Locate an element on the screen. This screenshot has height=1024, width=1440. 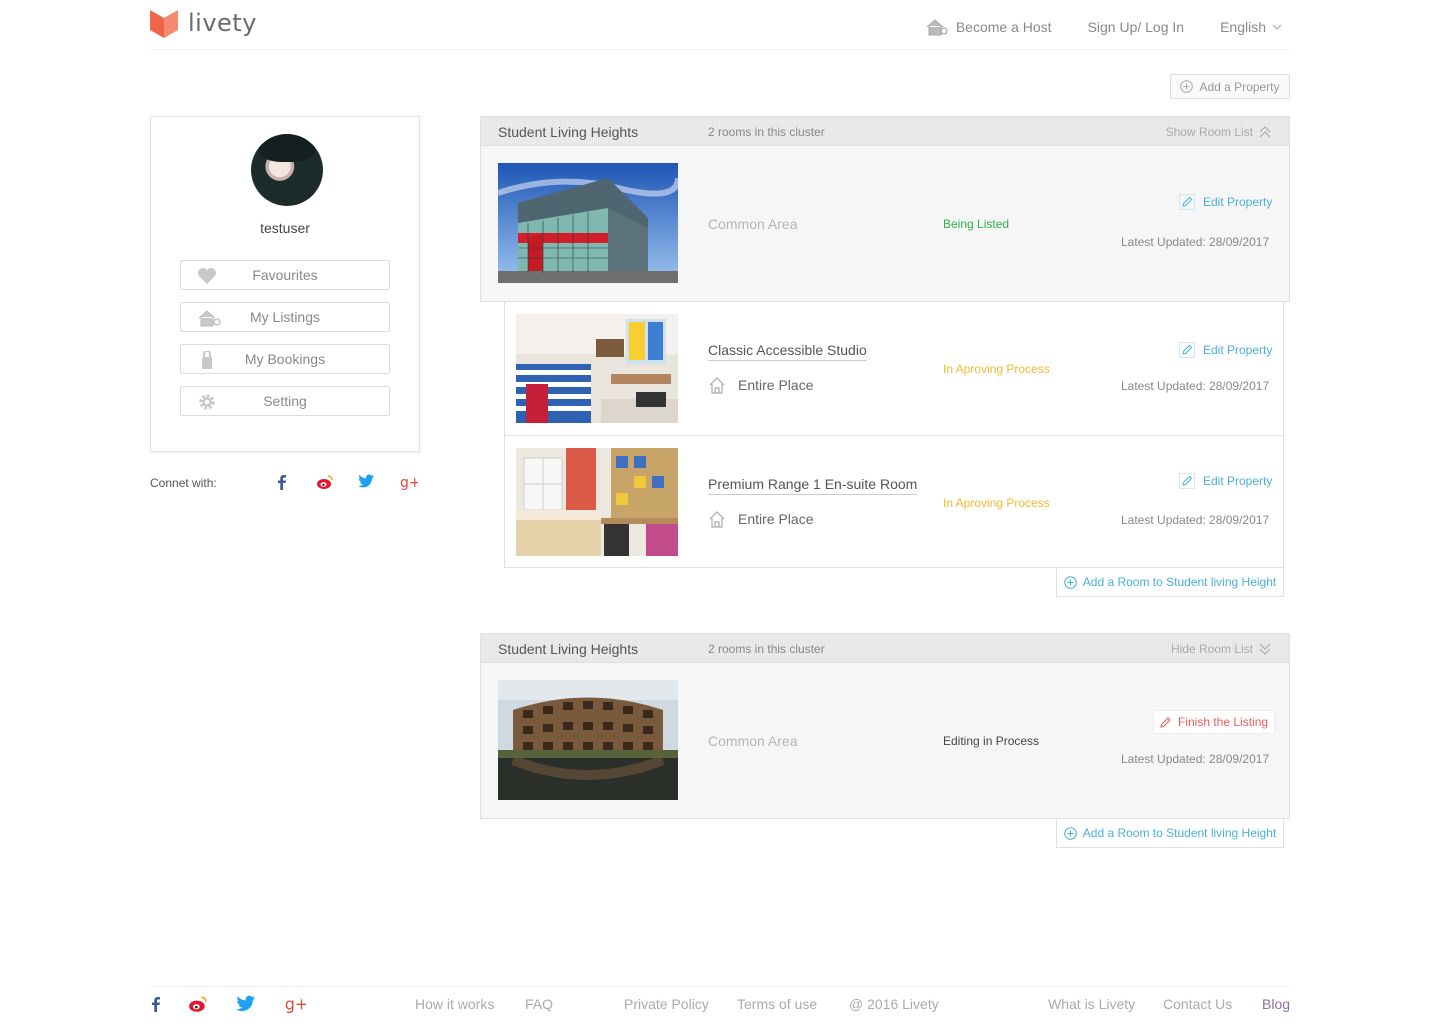
hide-room-list-toggle: Hide Room List is located at coordinates (1221, 649).